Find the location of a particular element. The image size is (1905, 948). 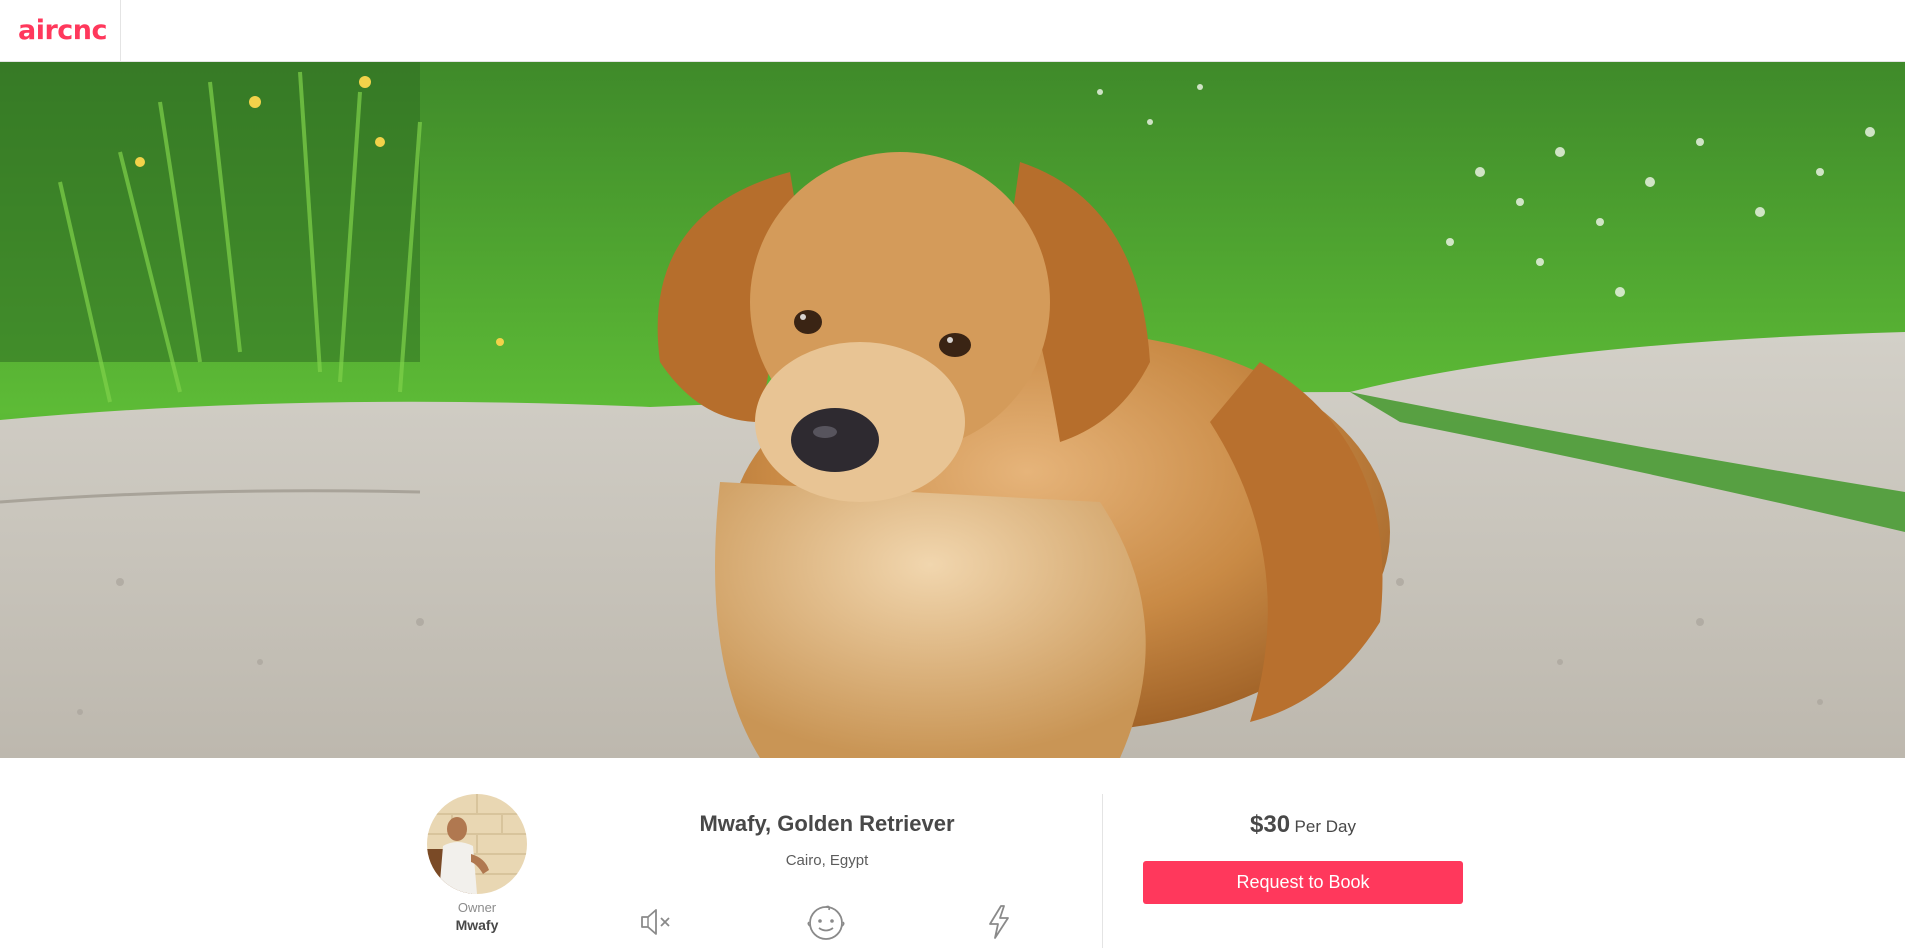

aircnc-logo: aircnc is located at coordinates (63, 30).